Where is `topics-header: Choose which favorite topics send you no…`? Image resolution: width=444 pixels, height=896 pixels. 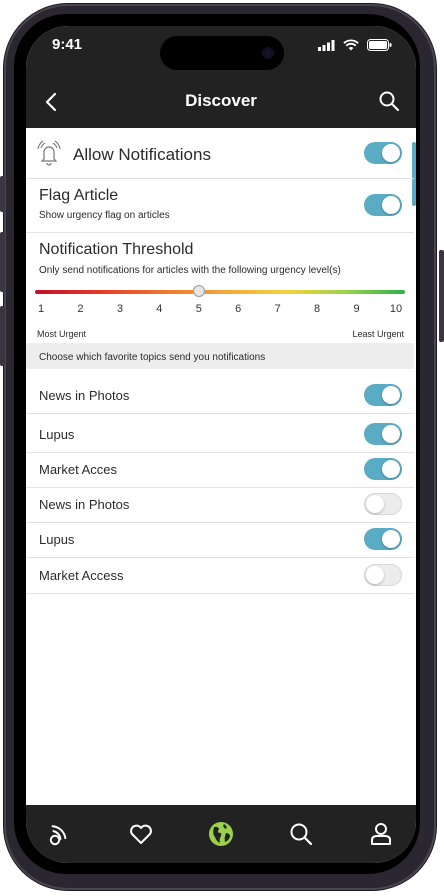 topics-header: Choose which favorite topics send you no… is located at coordinates (152, 357).